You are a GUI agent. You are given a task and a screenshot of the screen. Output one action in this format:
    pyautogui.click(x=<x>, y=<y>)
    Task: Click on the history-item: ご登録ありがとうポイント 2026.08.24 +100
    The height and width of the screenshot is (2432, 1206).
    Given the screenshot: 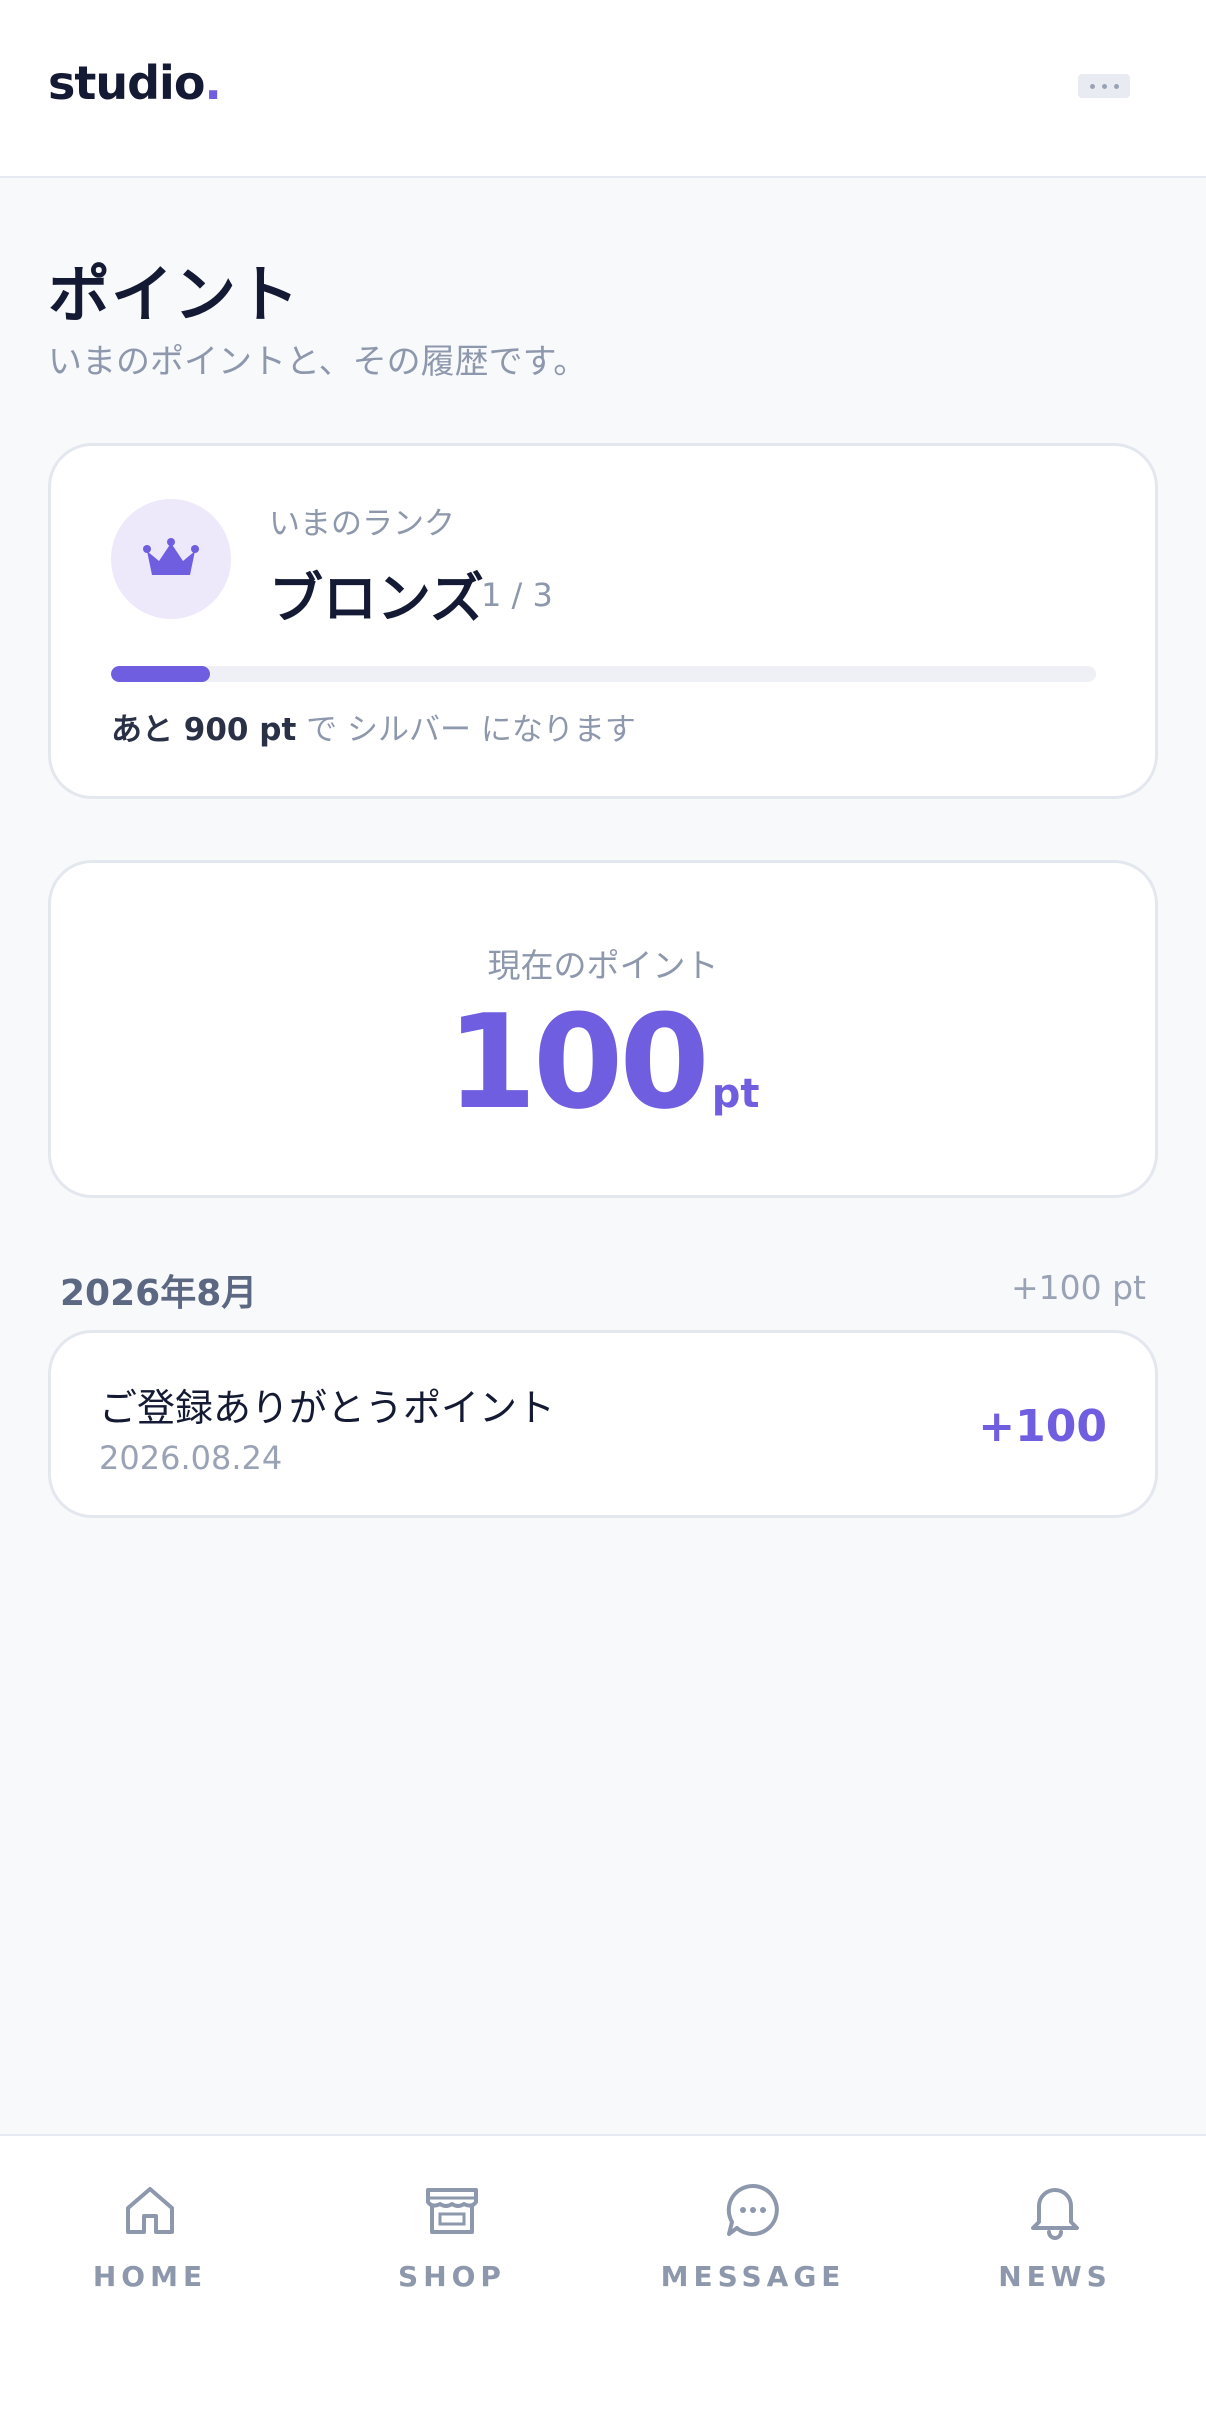 What is the action you would take?
    pyautogui.click(x=603, y=1424)
    